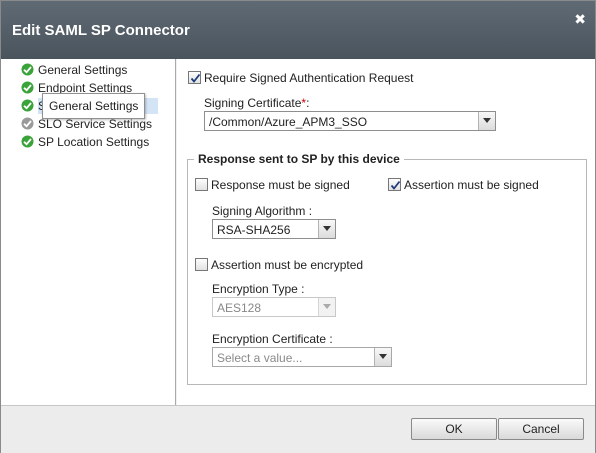 The image size is (596, 453). Describe the element at coordinates (201, 184) in the screenshot. I see `response-signed-checkbox` at that location.